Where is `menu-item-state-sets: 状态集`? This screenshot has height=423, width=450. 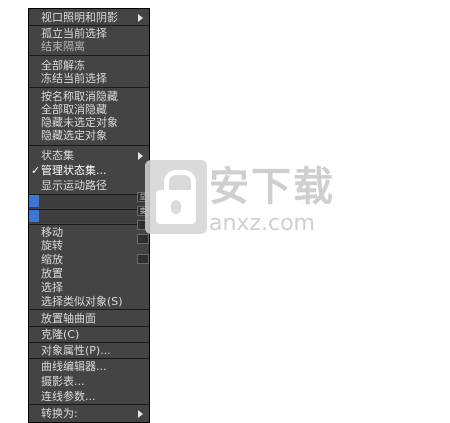 menu-item-state-sets: 状态集 is located at coordinates (89, 155).